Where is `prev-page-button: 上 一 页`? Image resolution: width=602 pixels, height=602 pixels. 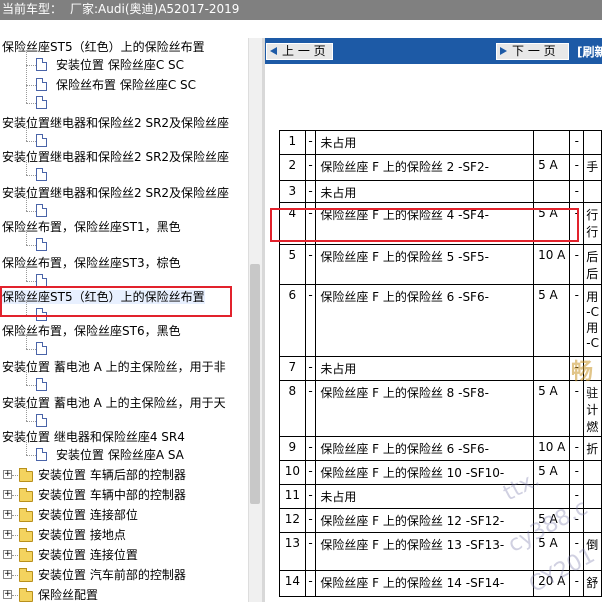
prev-page-button: 上 一 页 is located at coordinates (299, 51).